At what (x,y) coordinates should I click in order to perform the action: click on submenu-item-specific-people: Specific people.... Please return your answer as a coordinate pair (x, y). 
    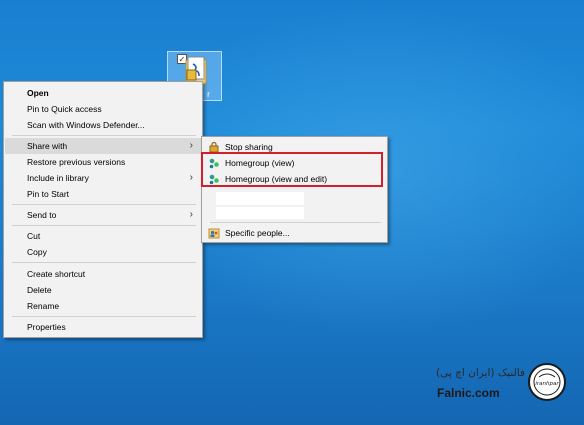
    Looking at the image, I should click on (294, 233).